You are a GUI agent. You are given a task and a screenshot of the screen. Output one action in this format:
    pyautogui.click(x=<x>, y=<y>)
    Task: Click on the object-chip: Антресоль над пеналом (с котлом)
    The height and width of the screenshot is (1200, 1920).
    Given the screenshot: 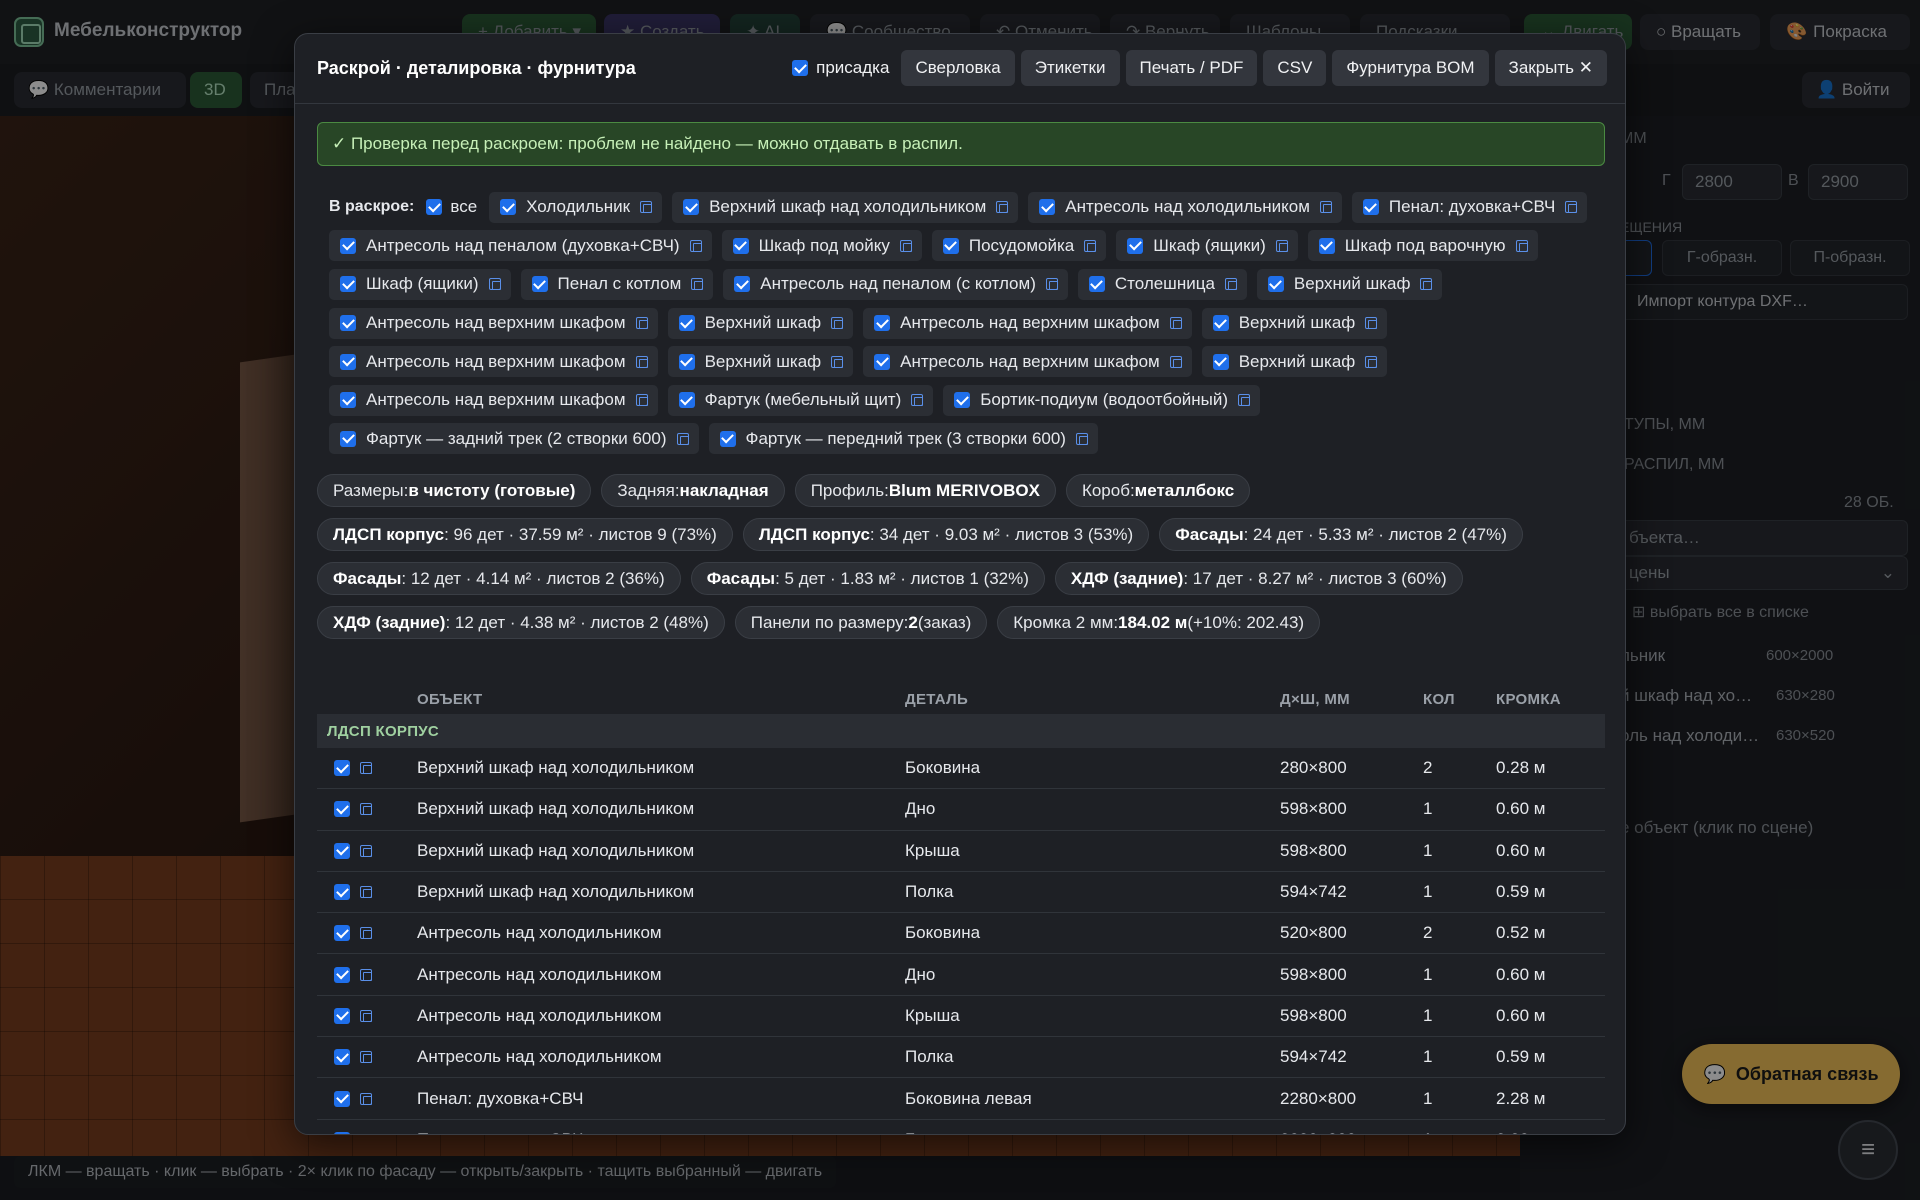 What is the action you would take?
    pyautogui.click(x=895, y=284)
    